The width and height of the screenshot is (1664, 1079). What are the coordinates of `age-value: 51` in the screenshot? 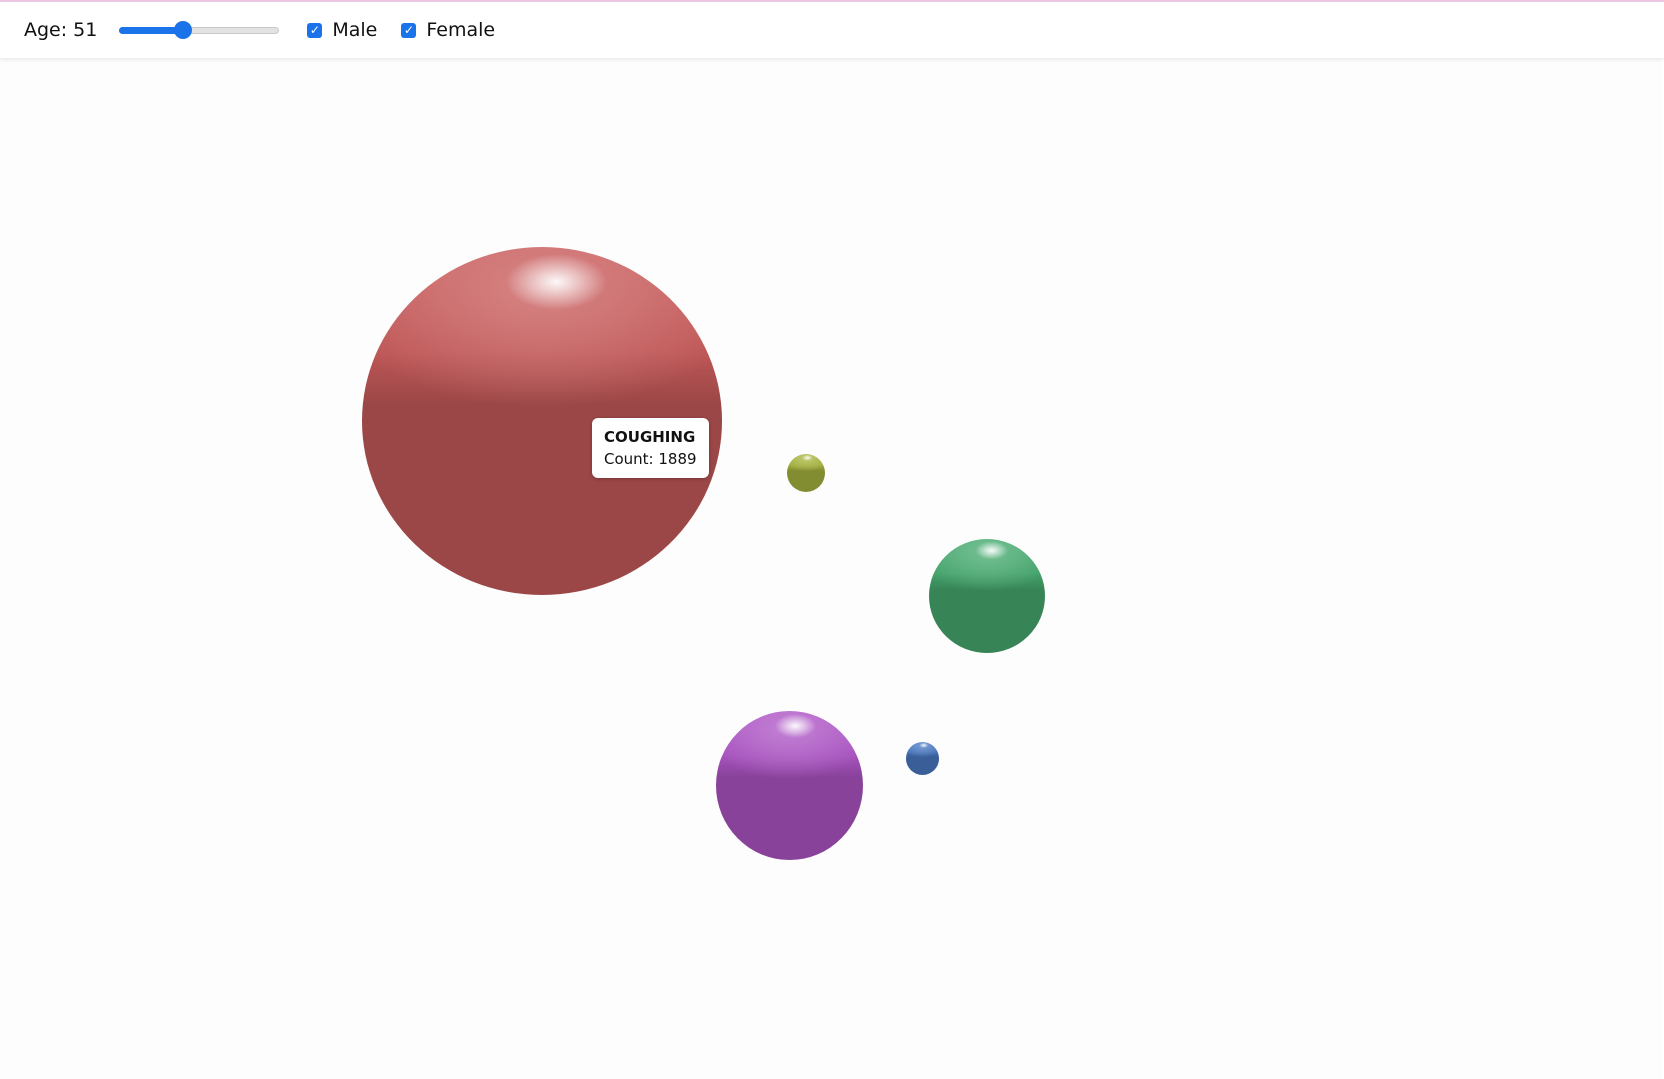 It's located at (85, 30).